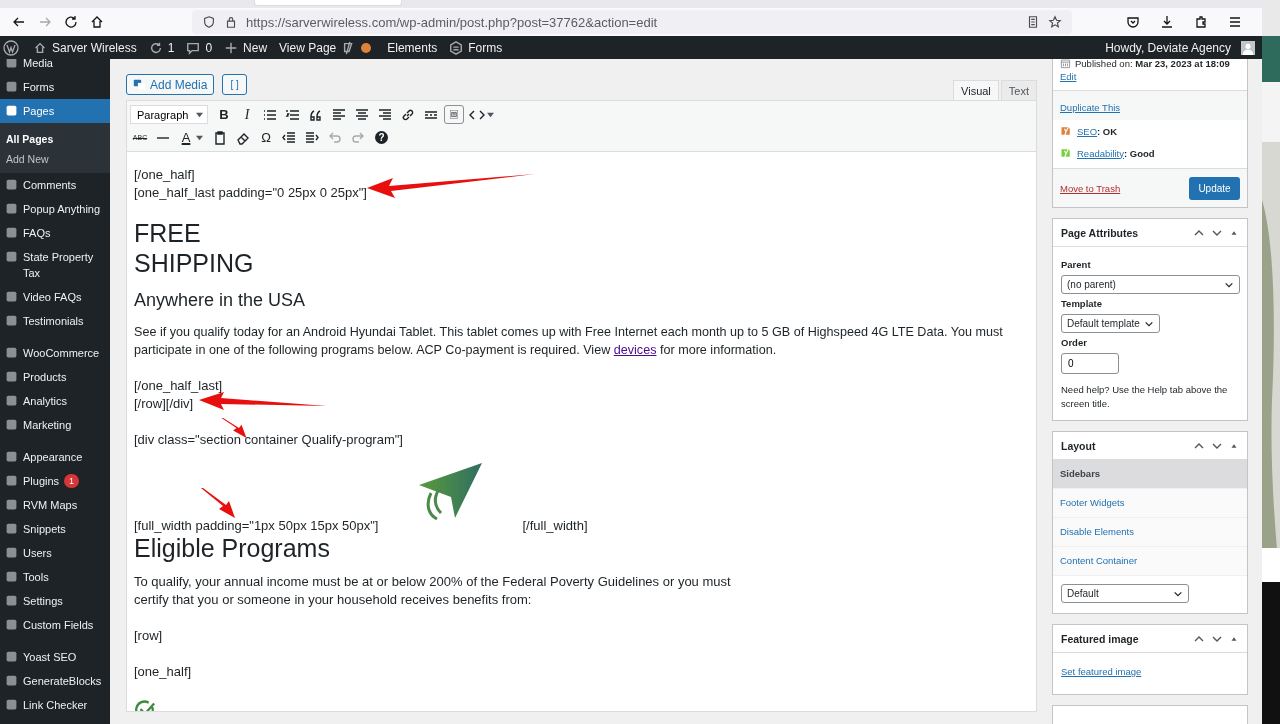 This screenshot has height=724, width=1280. Describe the element at coordinates (55, 457) in the screenshot. I see `sidebar-item: Appearance` at that location.